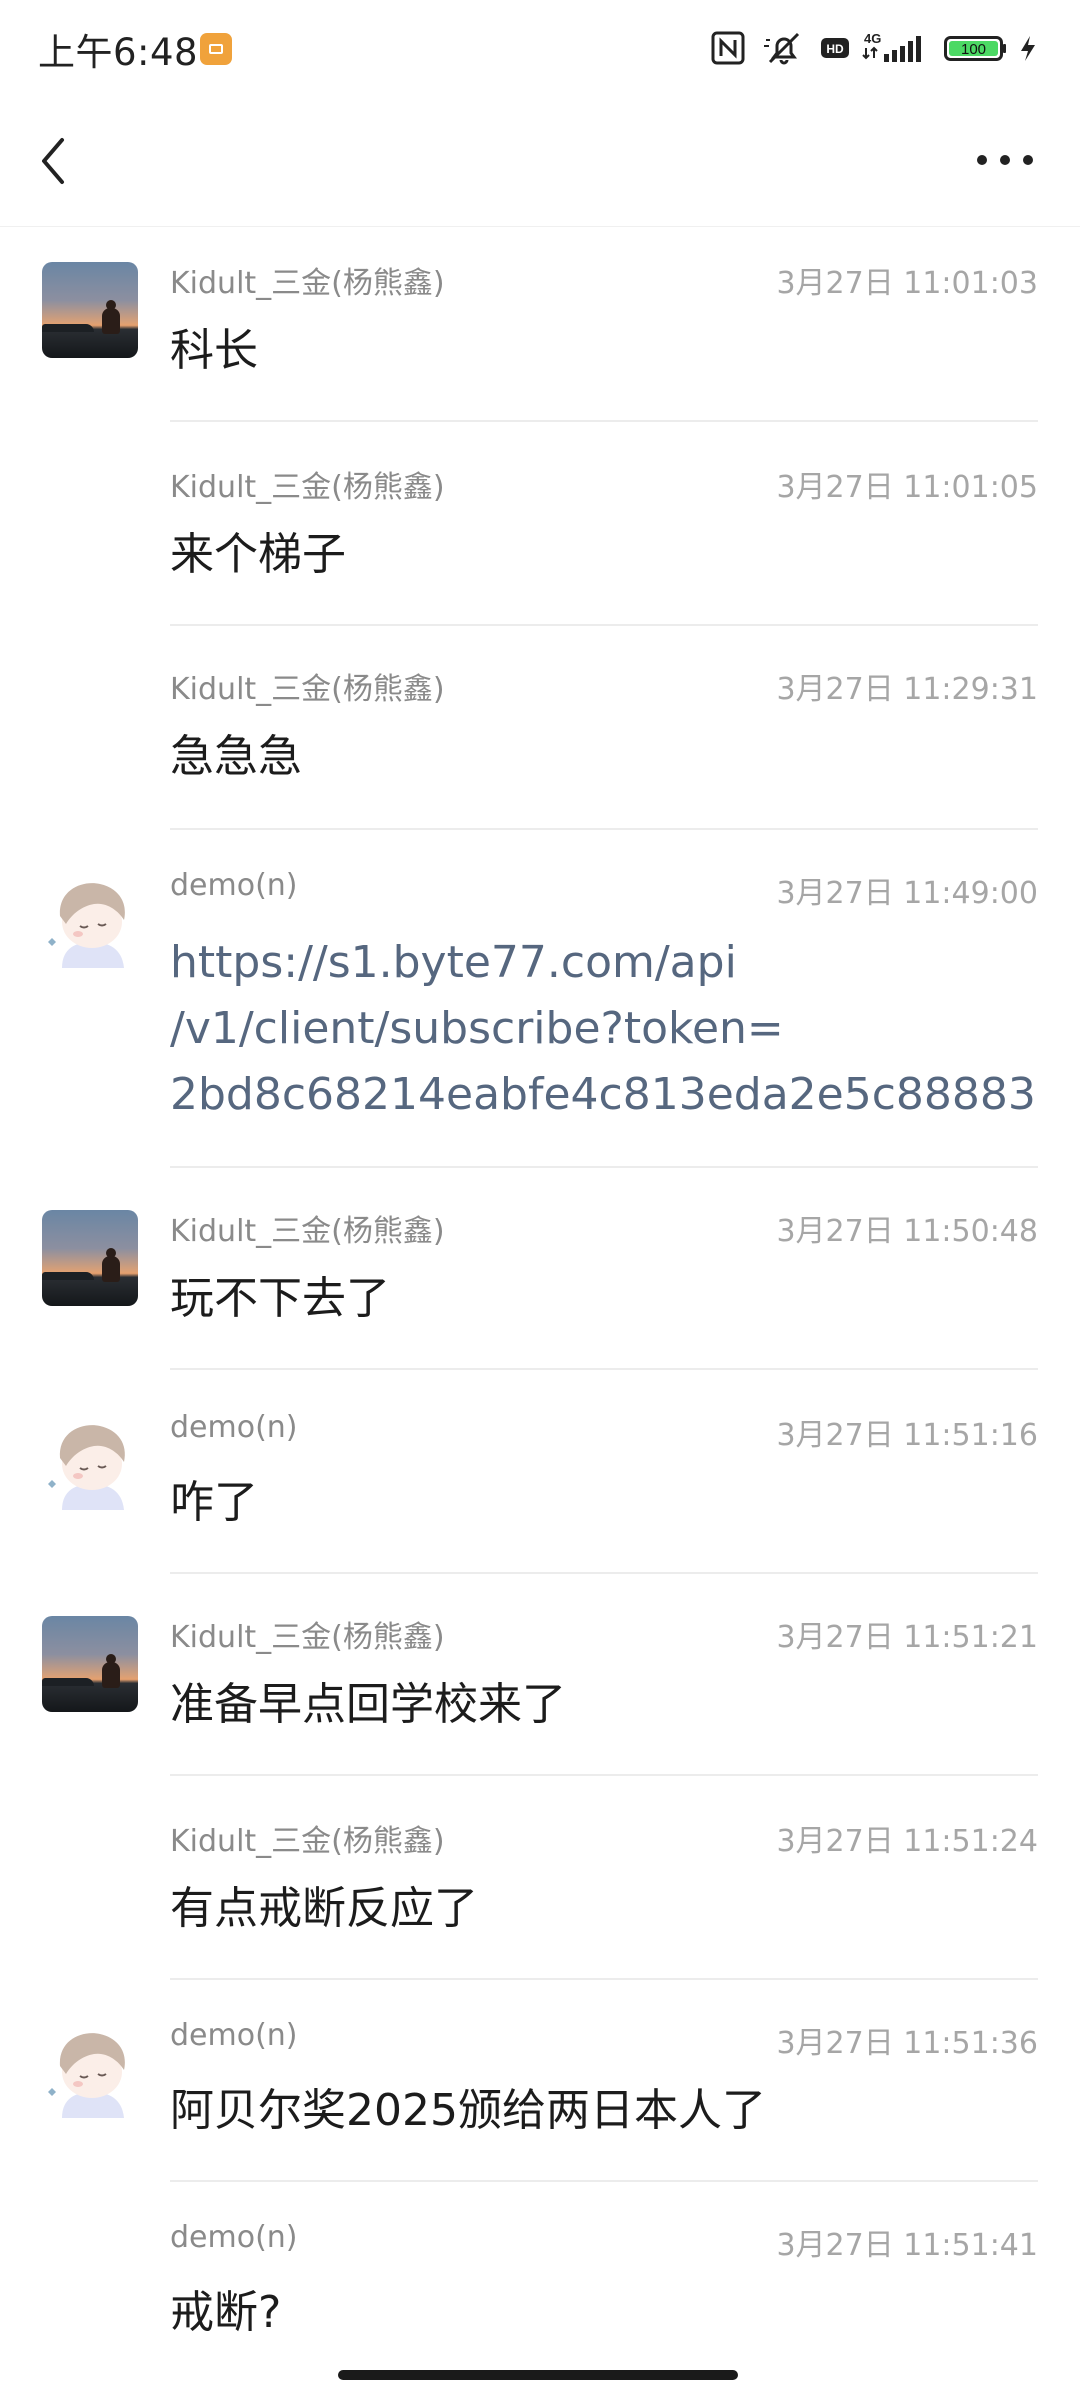 This screenshot has height=2400, width=1080. I want to click on hd-icon: HD, so click(835, 48).